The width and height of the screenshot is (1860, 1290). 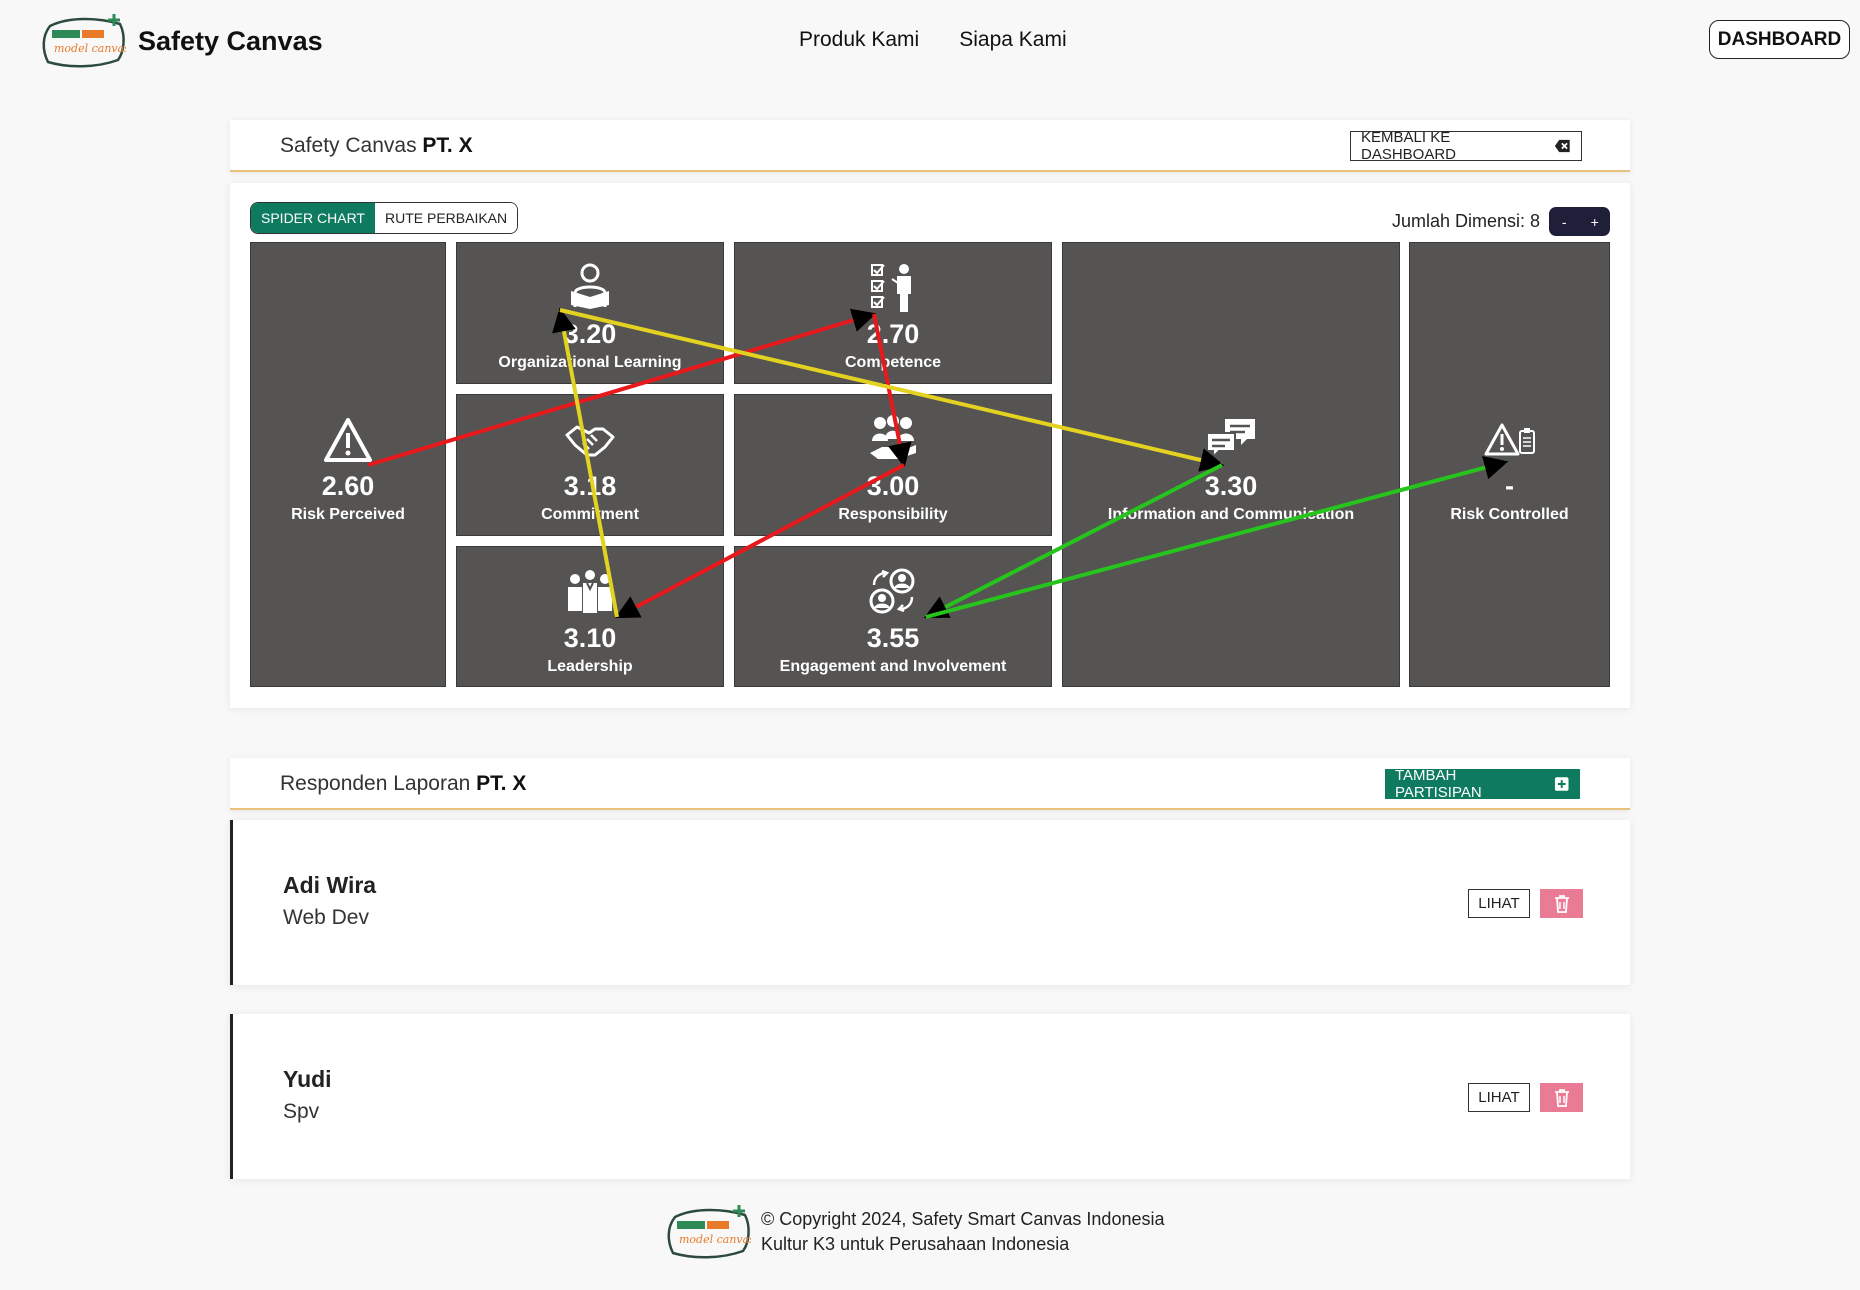 I want to click on dashboard-button: DASHBOARD, so click(x=1779, y=39).